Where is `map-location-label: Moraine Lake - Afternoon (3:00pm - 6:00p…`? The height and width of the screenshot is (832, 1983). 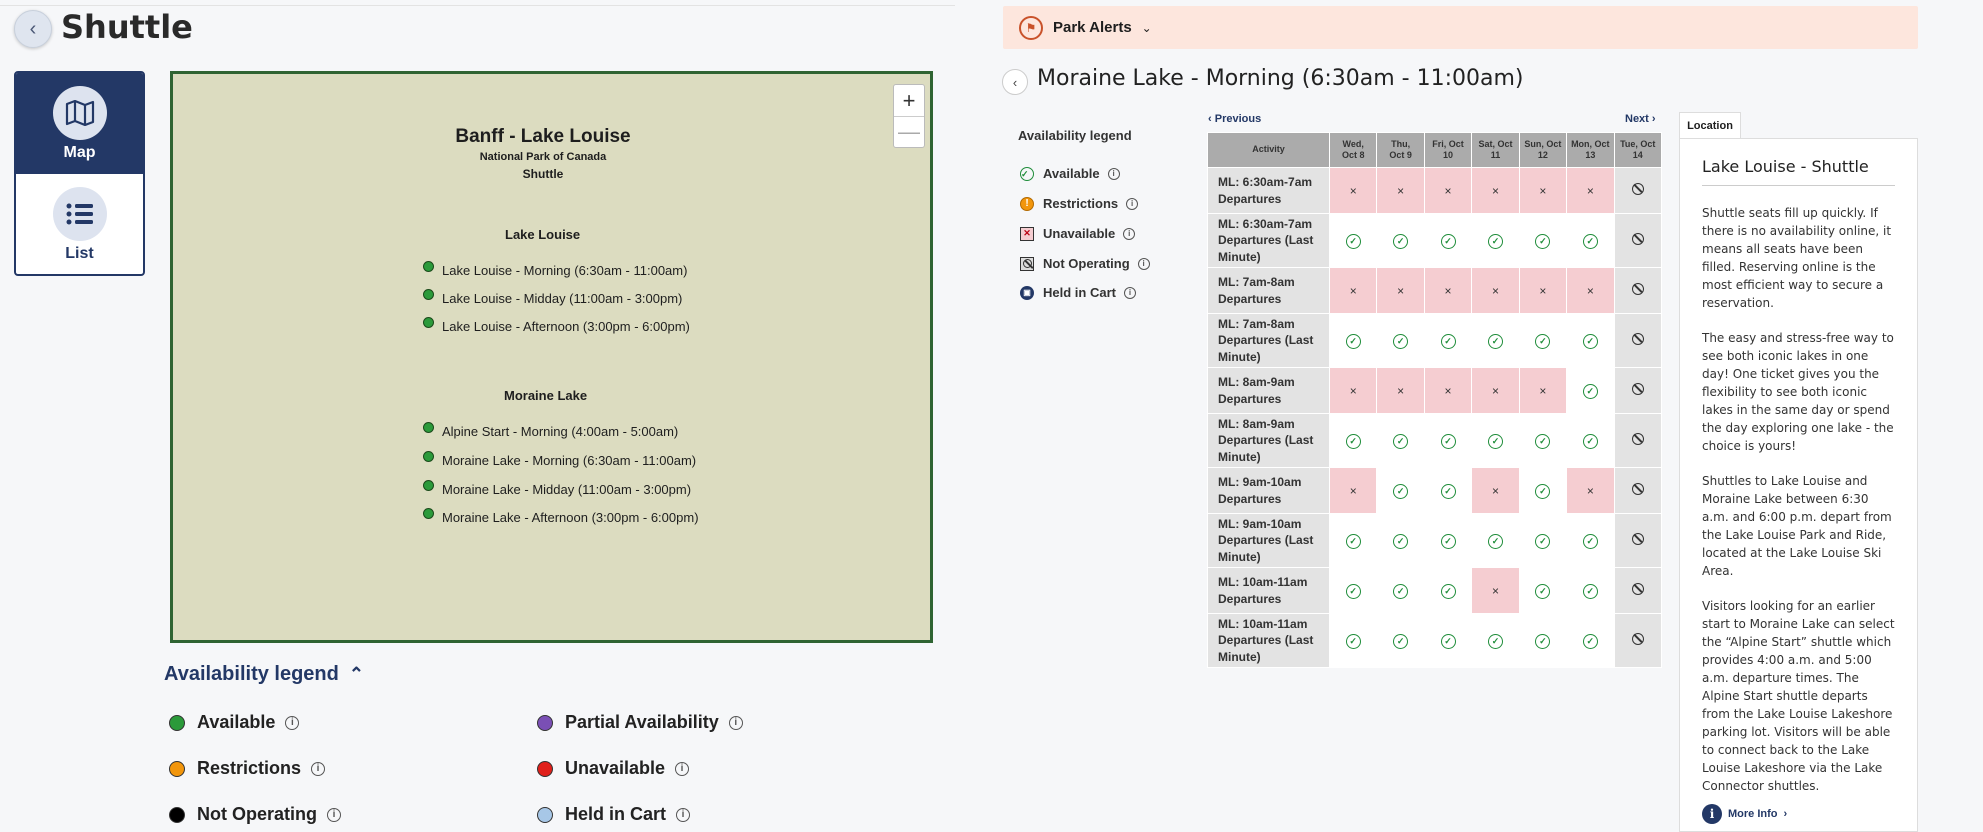 map-location-label: Moraine Lake - Afternoon (3:00pm - 6:00p… is located at coordinates (570, 517).